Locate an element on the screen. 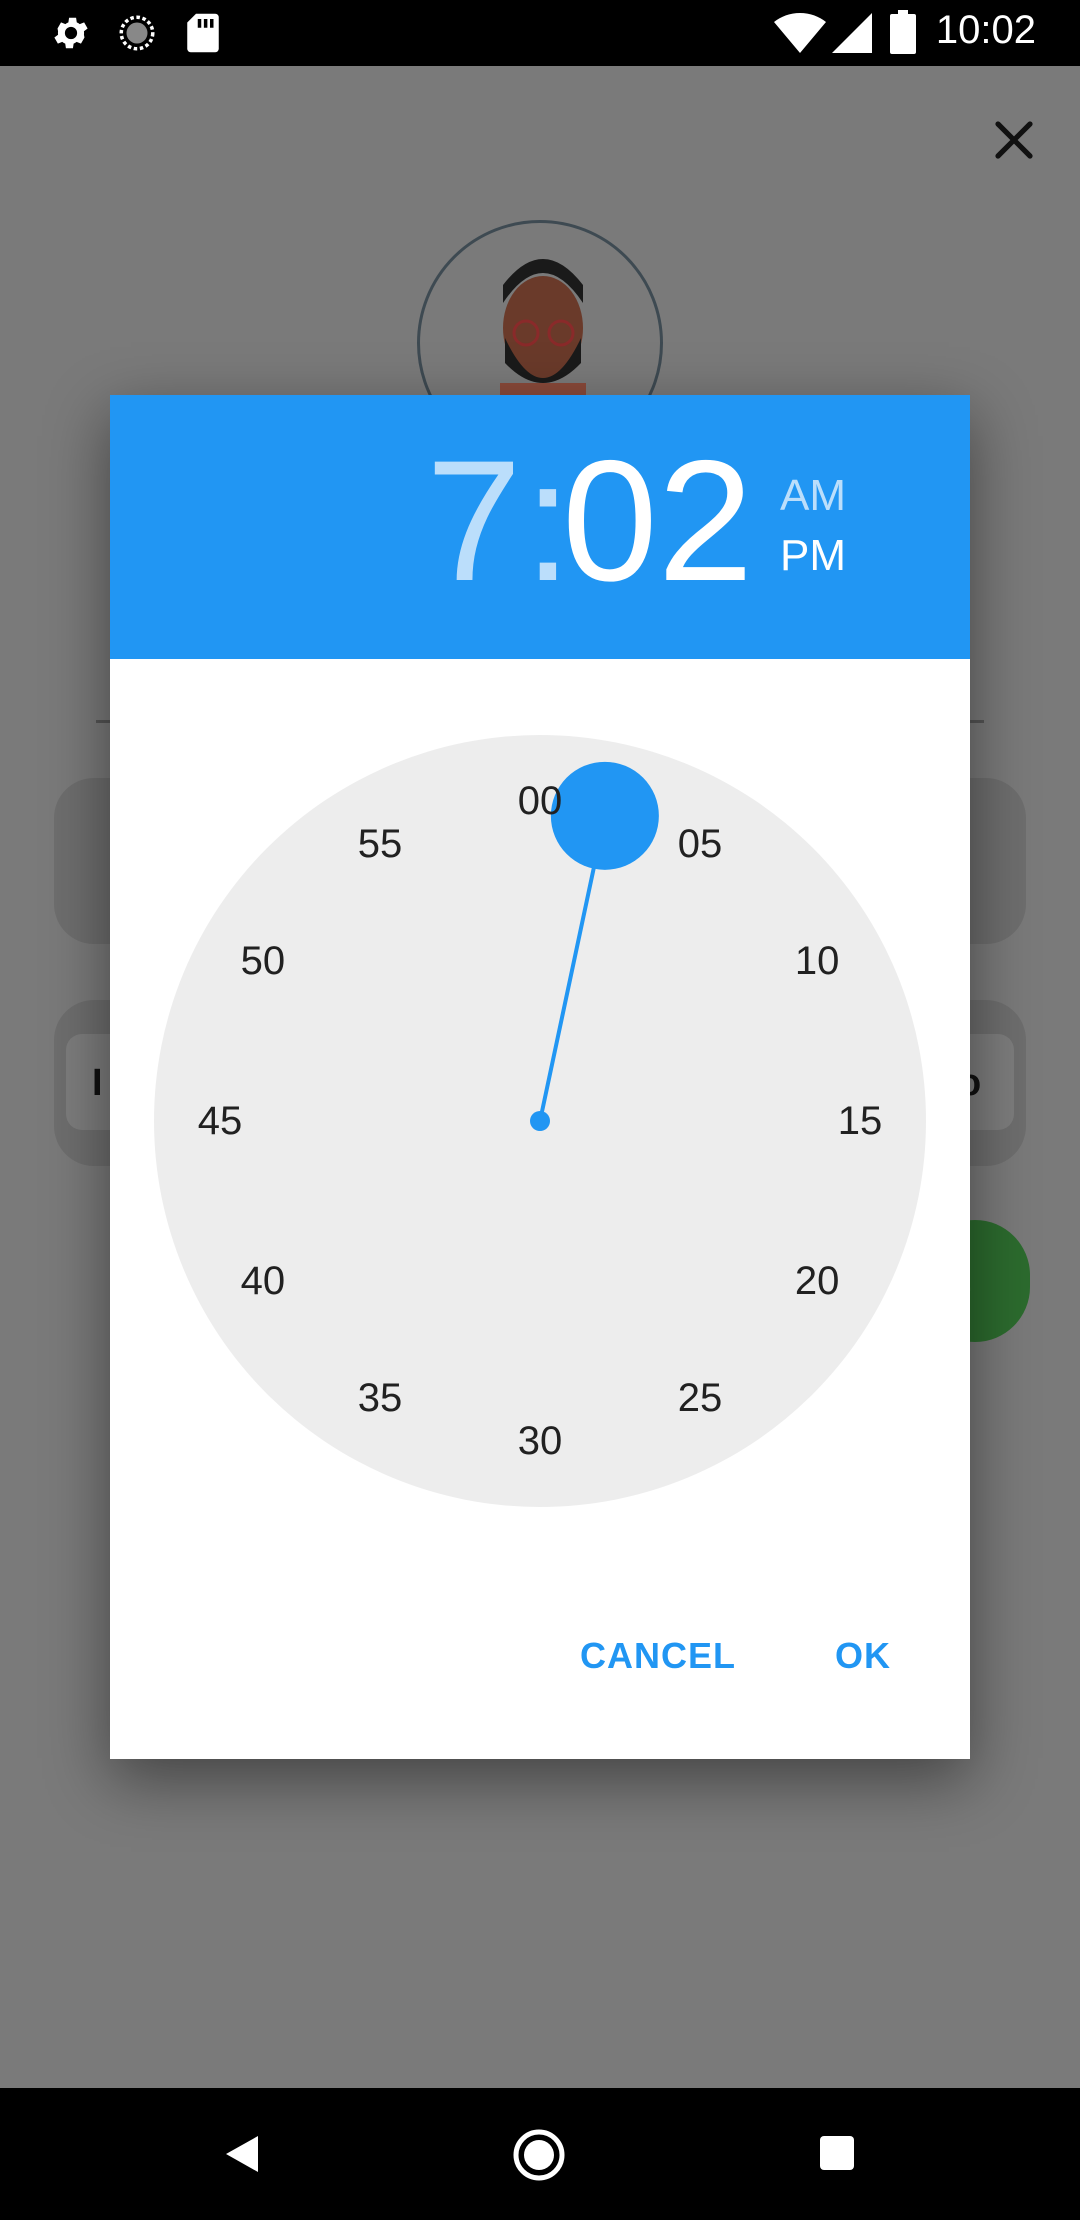  ok-button: OK is located at coordinates (863, 1656).